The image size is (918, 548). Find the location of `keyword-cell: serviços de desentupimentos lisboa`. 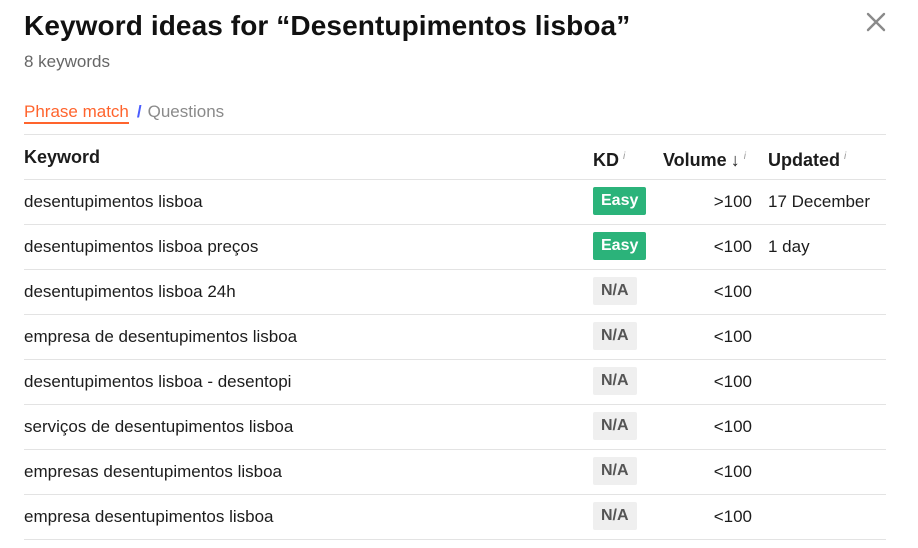

keyword-cell: serviços de desentupimentos lisboa is located at coordinates (158, 427).